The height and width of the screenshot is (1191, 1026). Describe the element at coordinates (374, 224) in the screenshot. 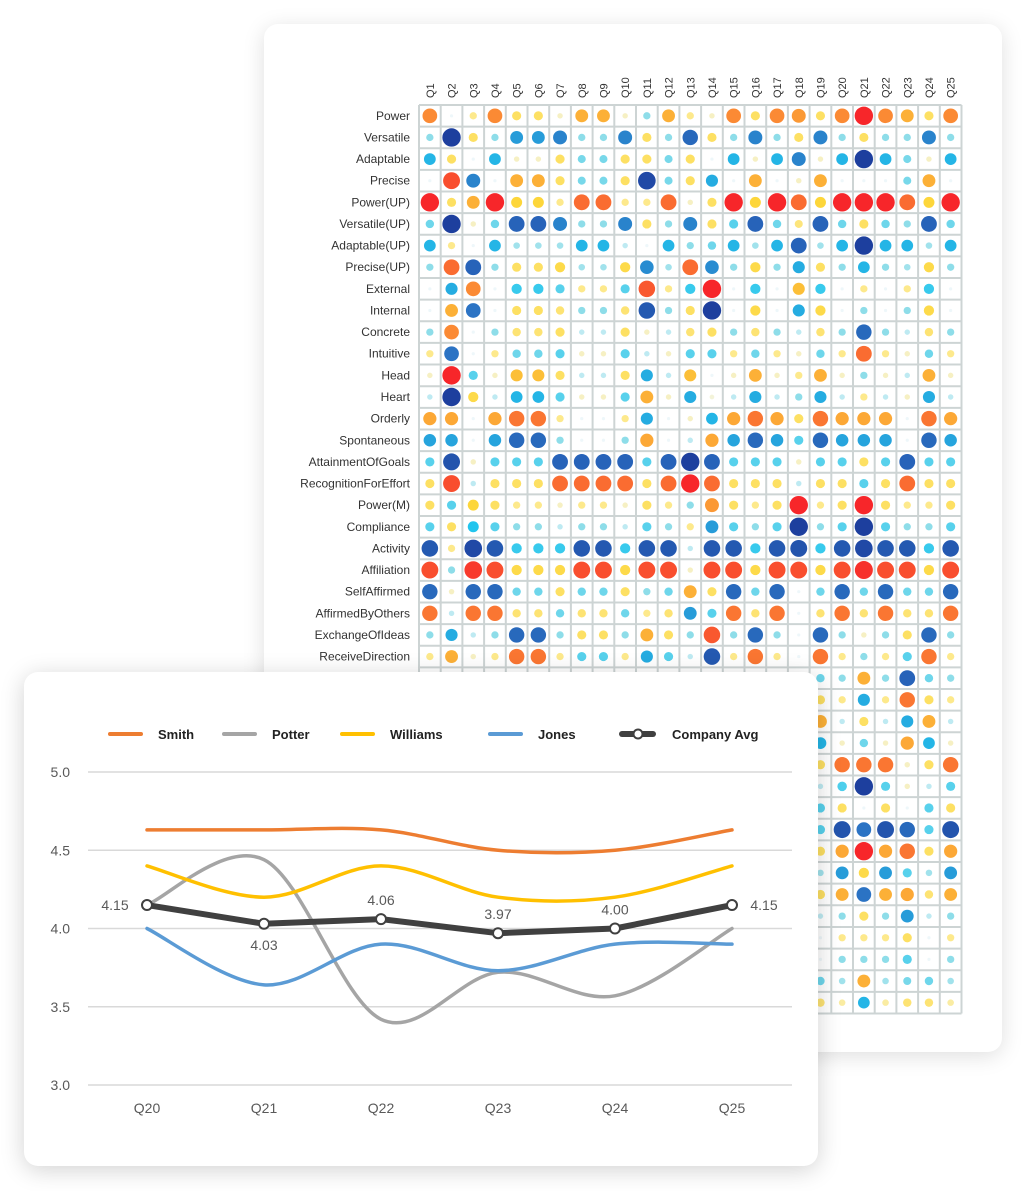

I see `row-label: Versatile(UP)` at that location.